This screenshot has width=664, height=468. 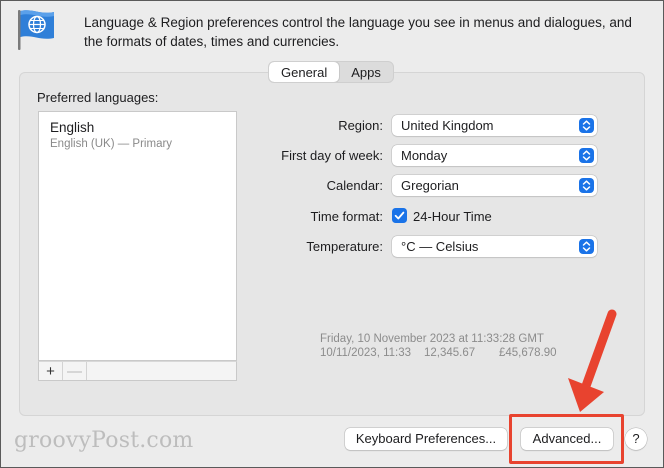 I want to click on language-item-name: English, so click(x=72, y=127).